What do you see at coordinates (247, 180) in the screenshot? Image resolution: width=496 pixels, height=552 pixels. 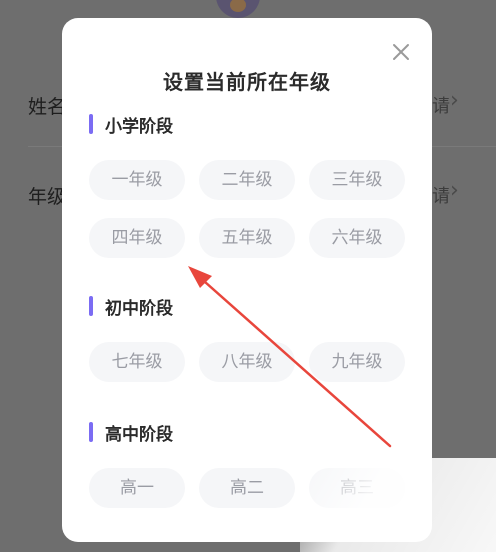 I see `grade-button-2: 二年级` at bounding box center [247, 180].